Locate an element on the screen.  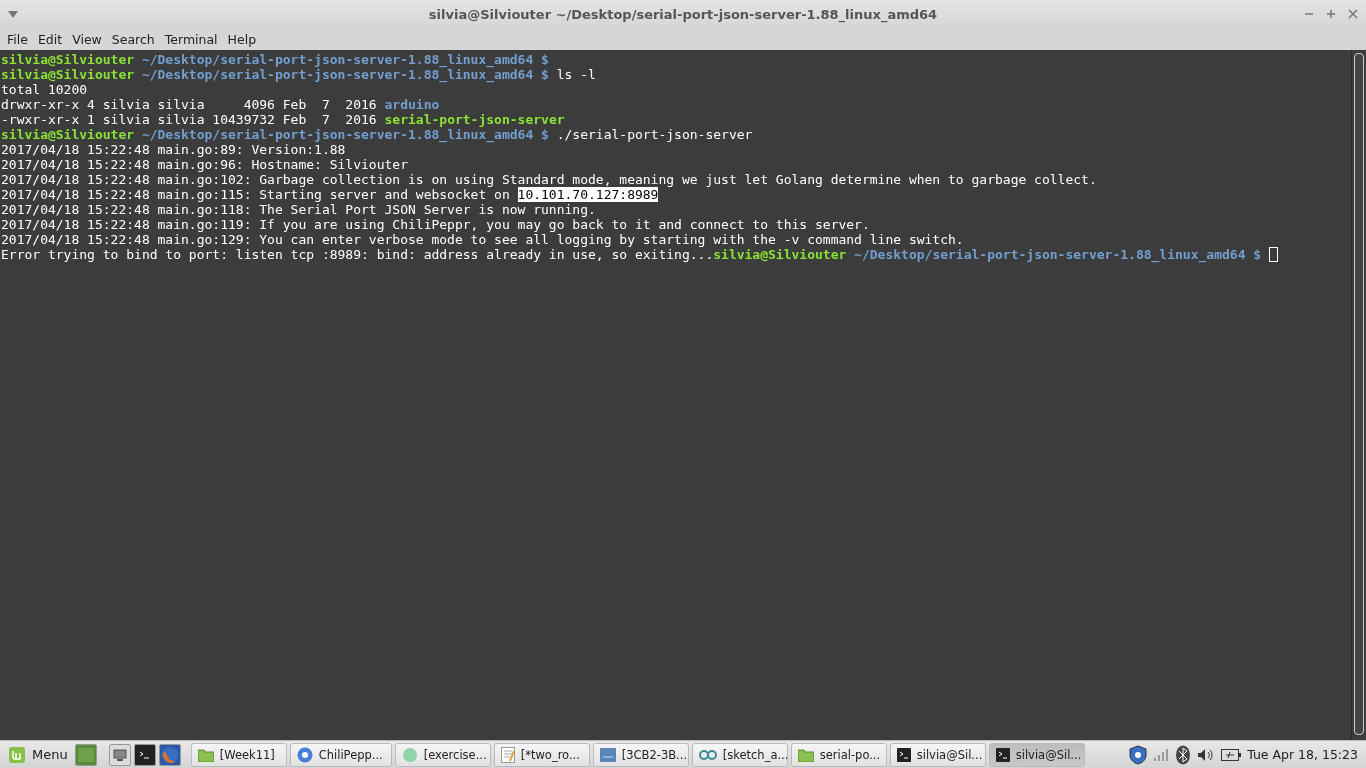
terminal-text: arduino is located at coordinates (412, 104).